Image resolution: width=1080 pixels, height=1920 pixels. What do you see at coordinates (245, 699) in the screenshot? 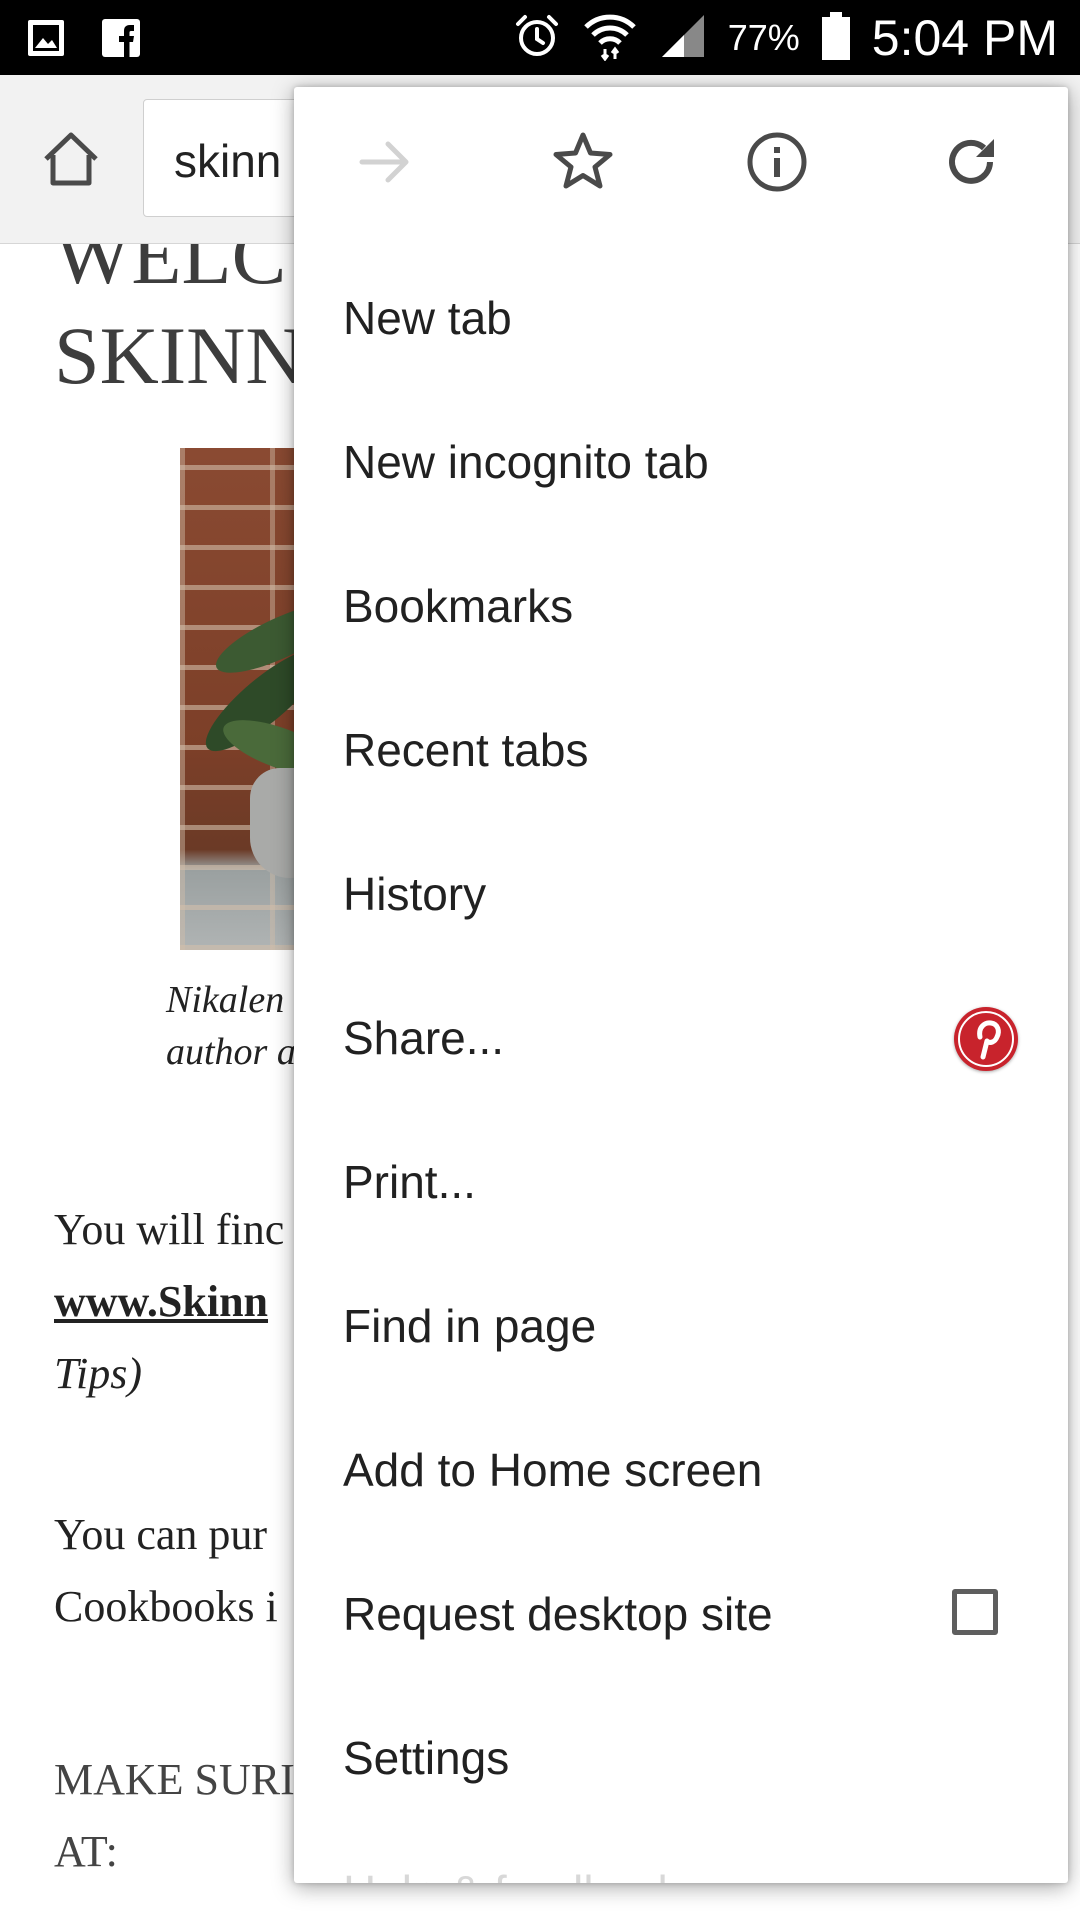
I see `author-photo` at bounding box center [245, 699].